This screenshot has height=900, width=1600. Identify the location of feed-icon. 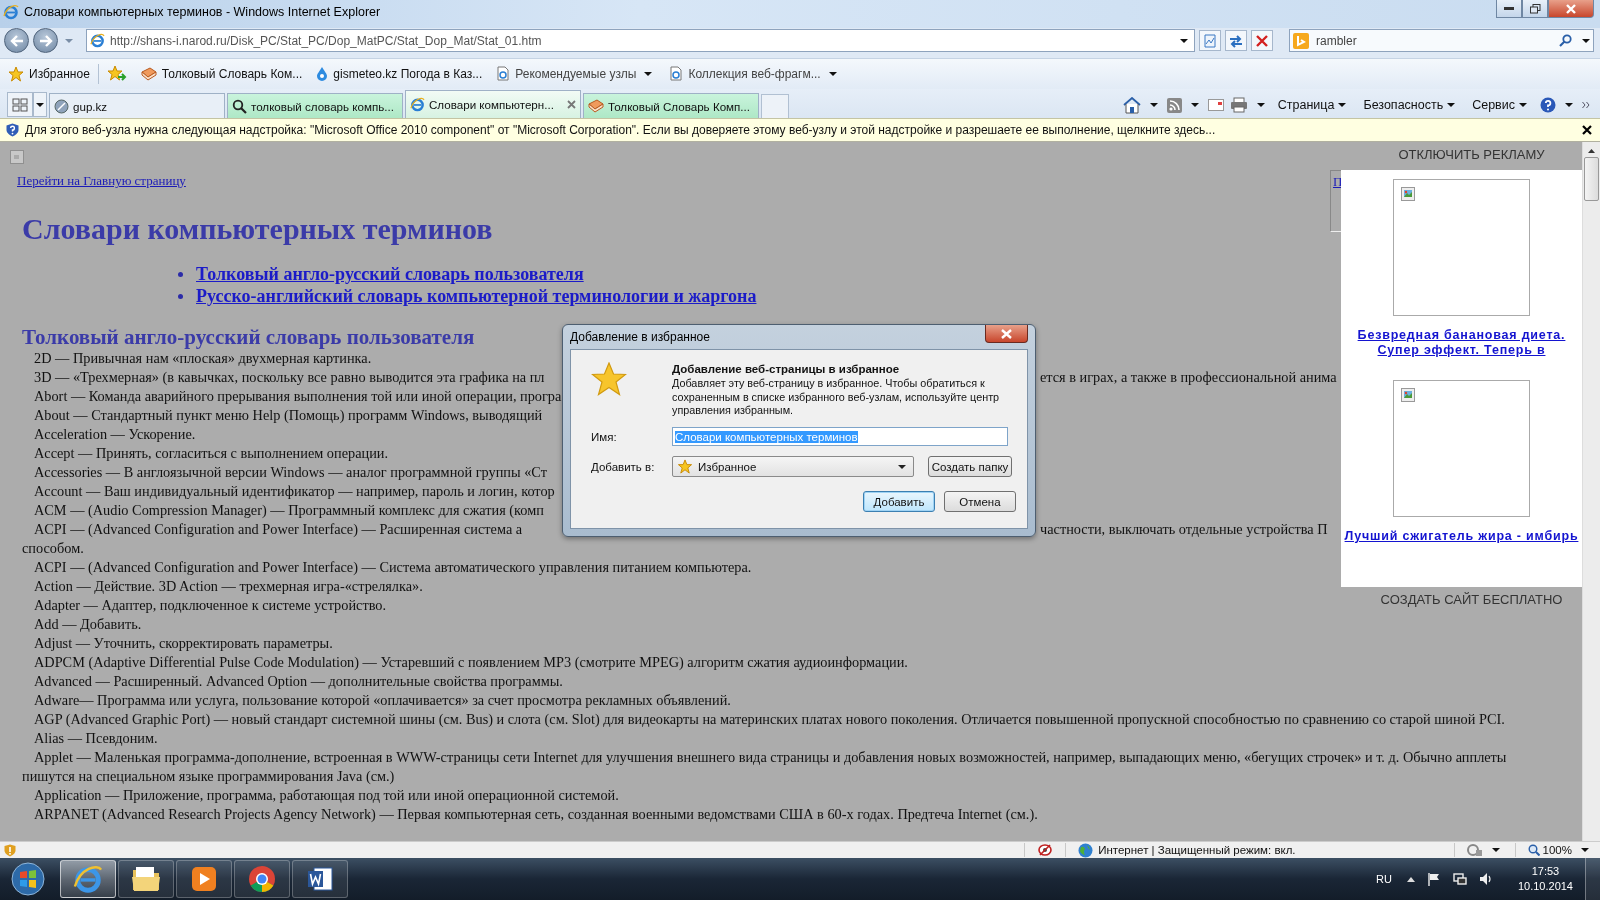
(1174, 105).